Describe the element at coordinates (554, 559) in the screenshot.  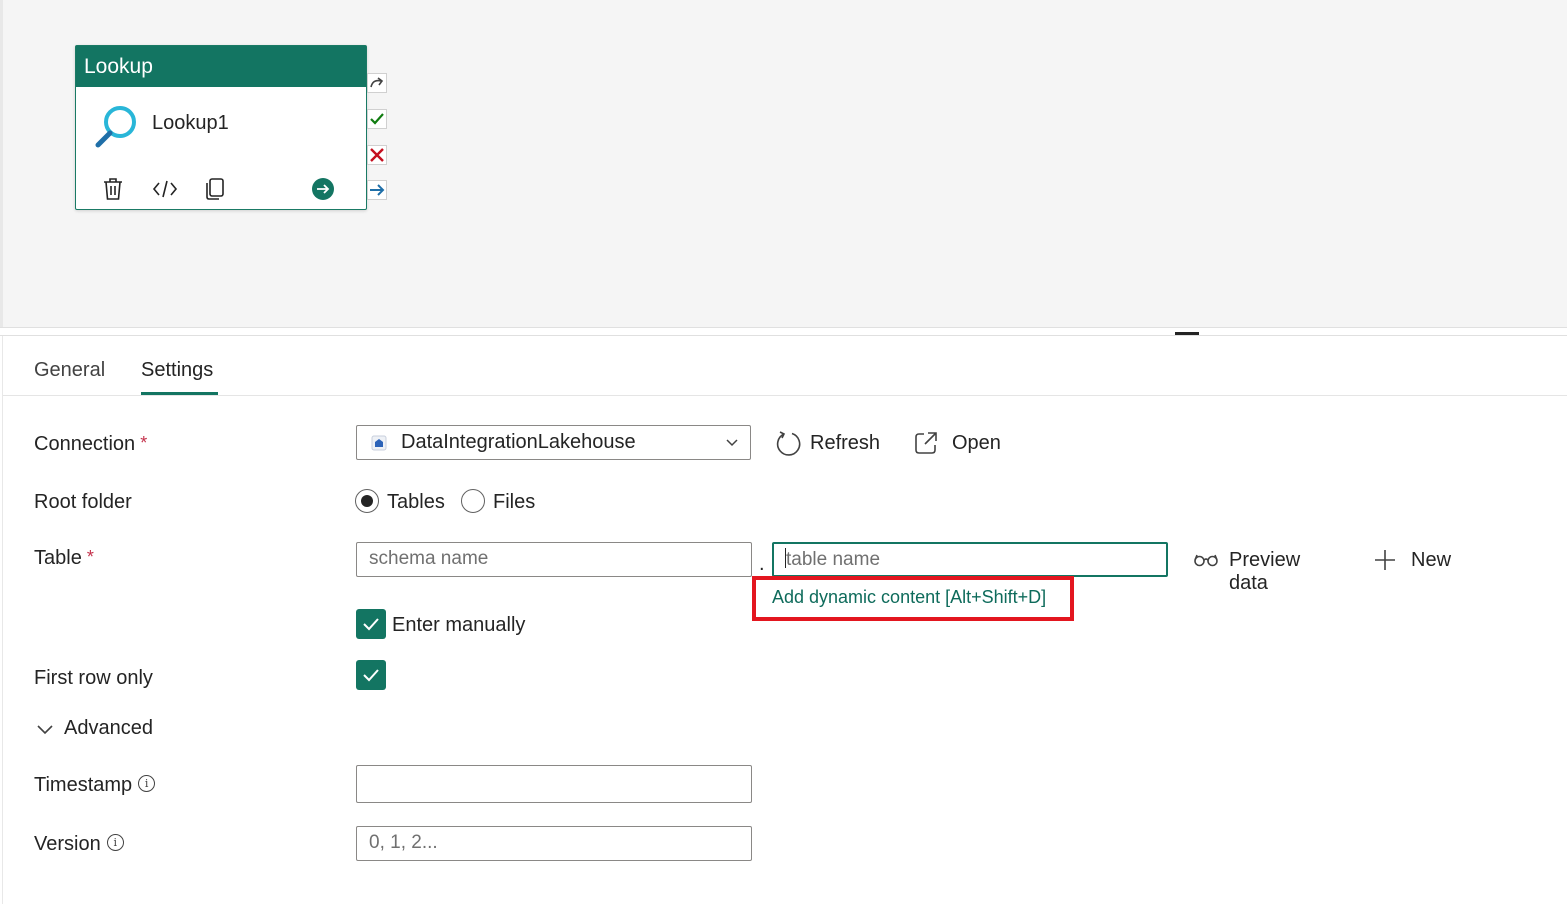
I see `schema-name-input: schema name` at that location.